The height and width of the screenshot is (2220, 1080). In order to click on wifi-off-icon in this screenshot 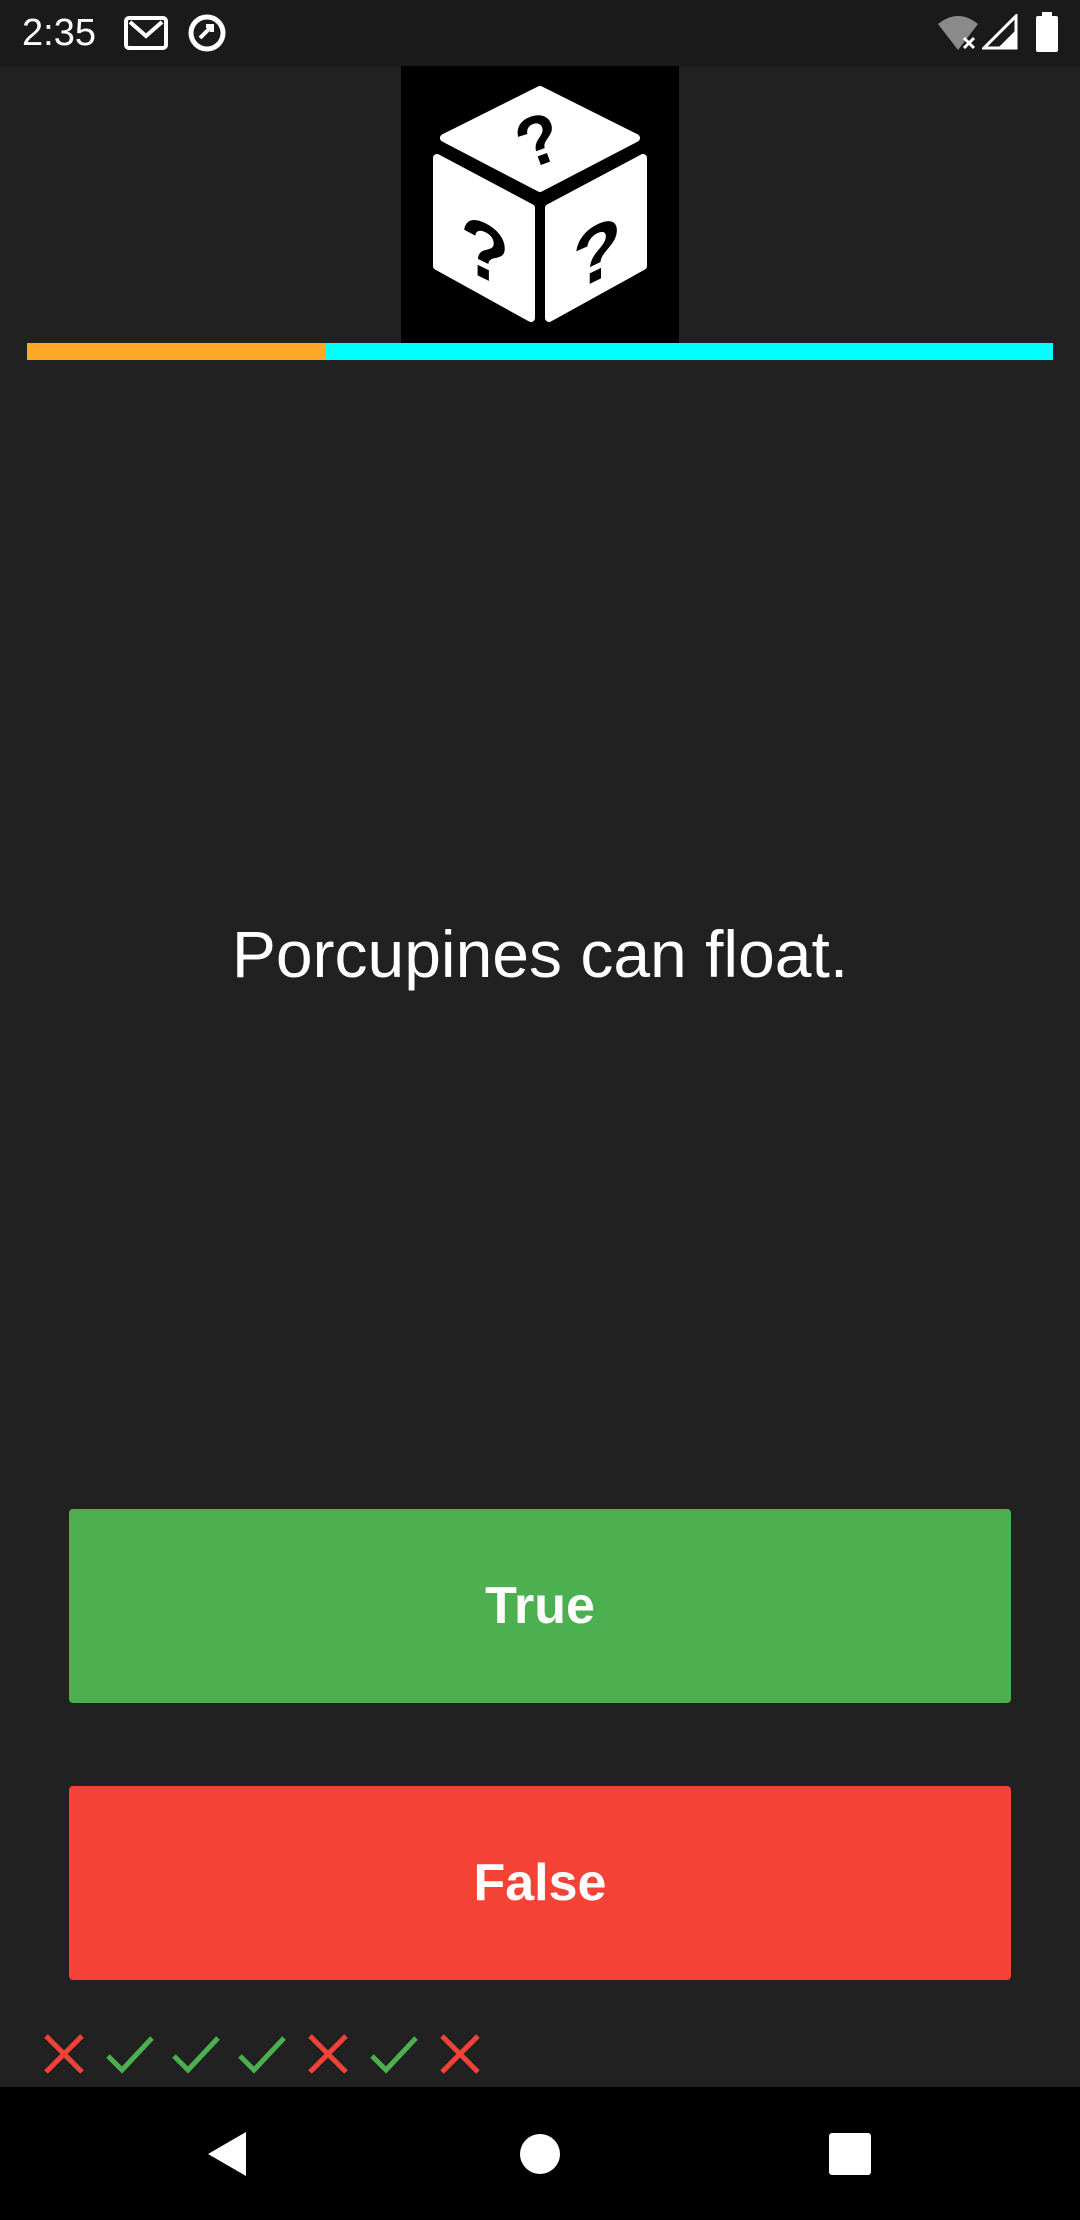, I will do `click(958, 35)`.